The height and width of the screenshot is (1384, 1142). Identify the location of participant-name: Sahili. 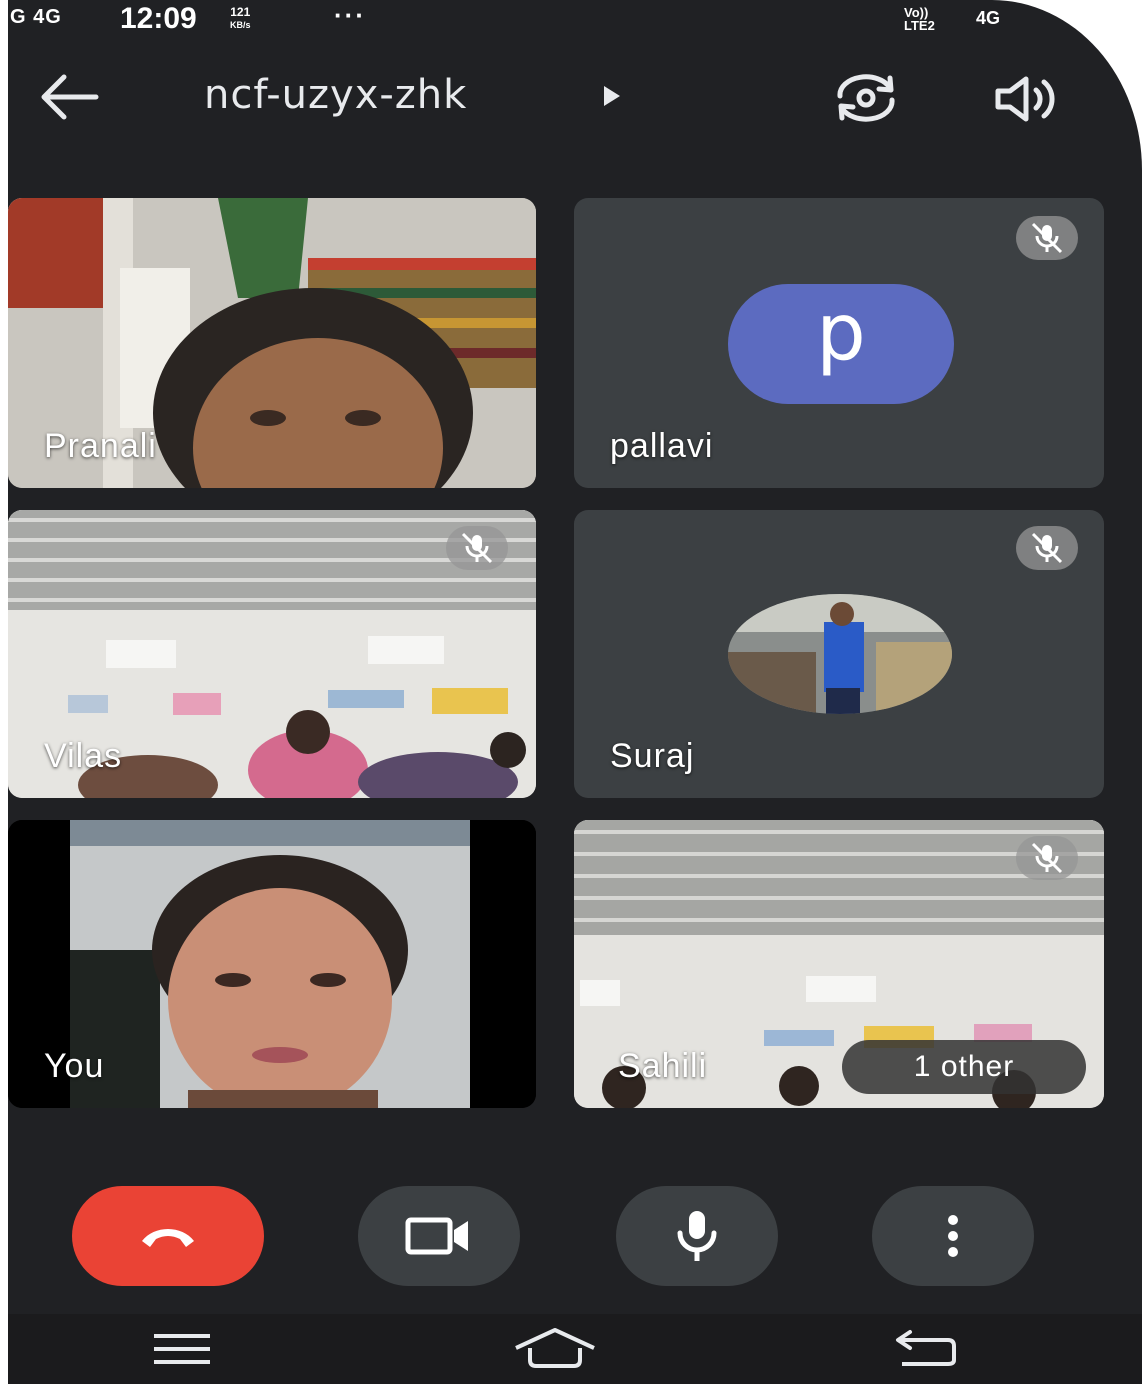
(663, 1066).